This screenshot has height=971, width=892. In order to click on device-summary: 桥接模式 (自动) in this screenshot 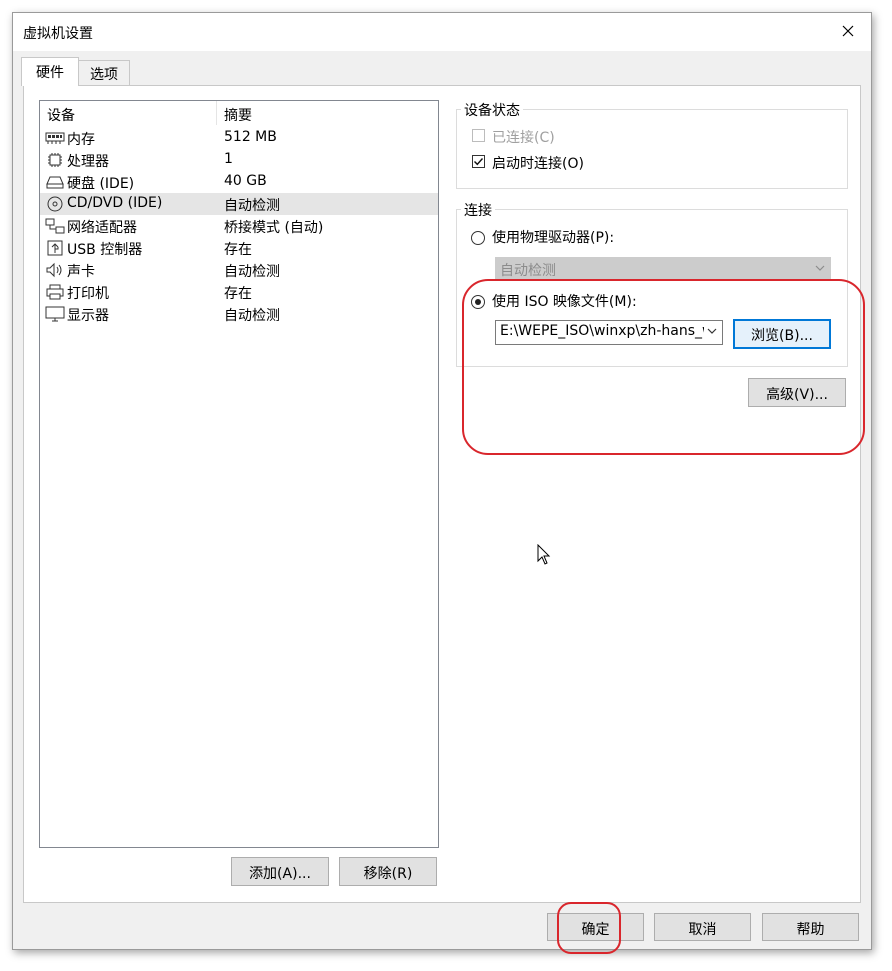, I will do `click(274, 228)`.